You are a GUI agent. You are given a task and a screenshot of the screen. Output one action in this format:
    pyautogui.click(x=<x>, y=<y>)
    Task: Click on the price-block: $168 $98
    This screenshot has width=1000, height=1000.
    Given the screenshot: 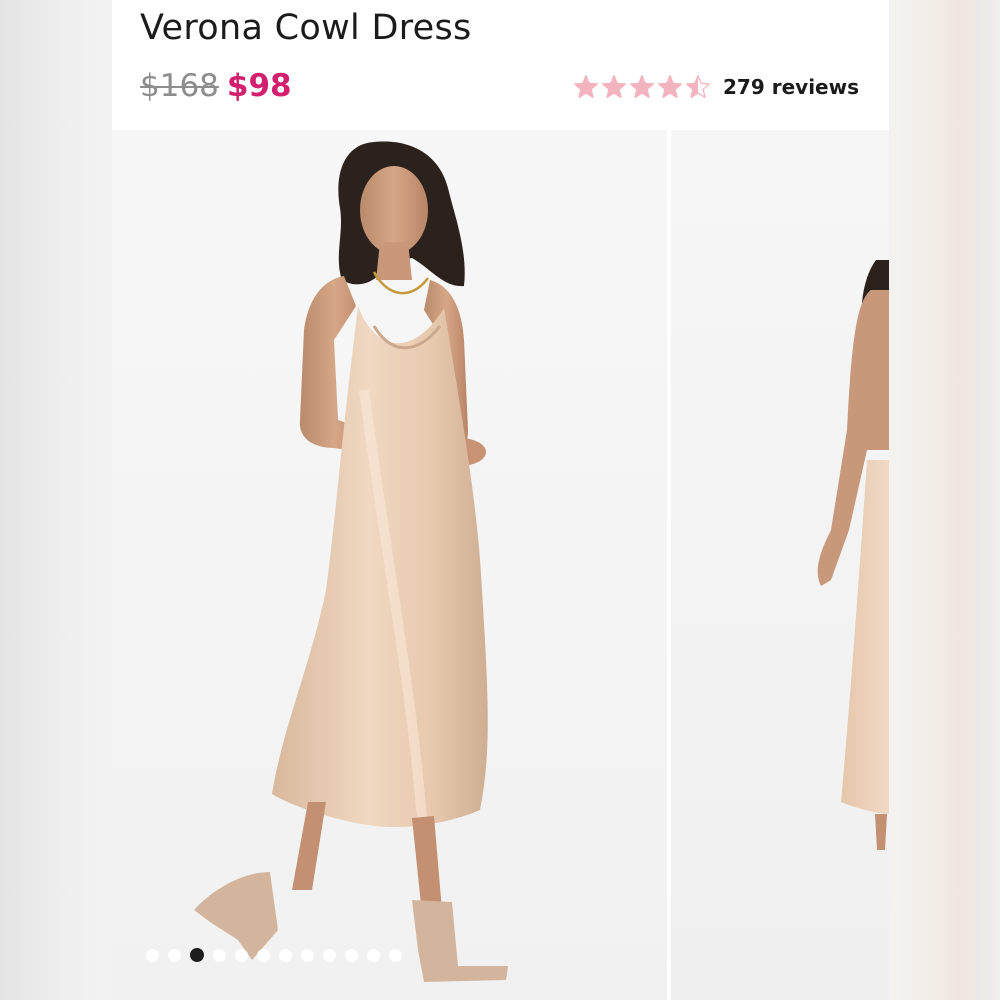 What is the action you would take?
    pyautogui.click(x=216, y=86)
    